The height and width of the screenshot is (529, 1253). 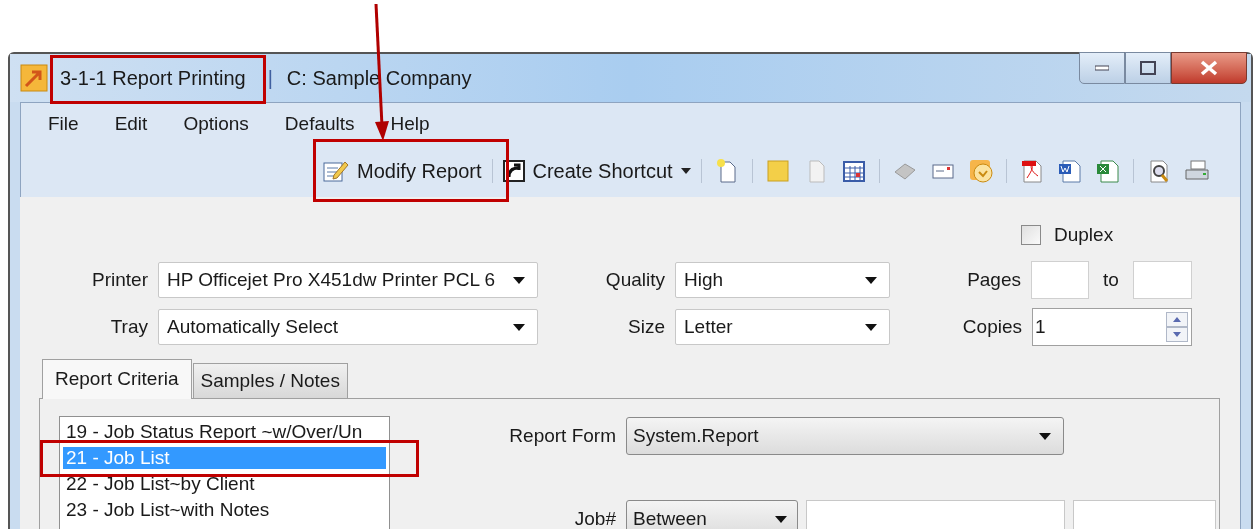 What do you see at coordinates (224, 484) in the screenshot?
I see `report-list-item: 22 - Job List~by Client` at bounding box center [224, 484].